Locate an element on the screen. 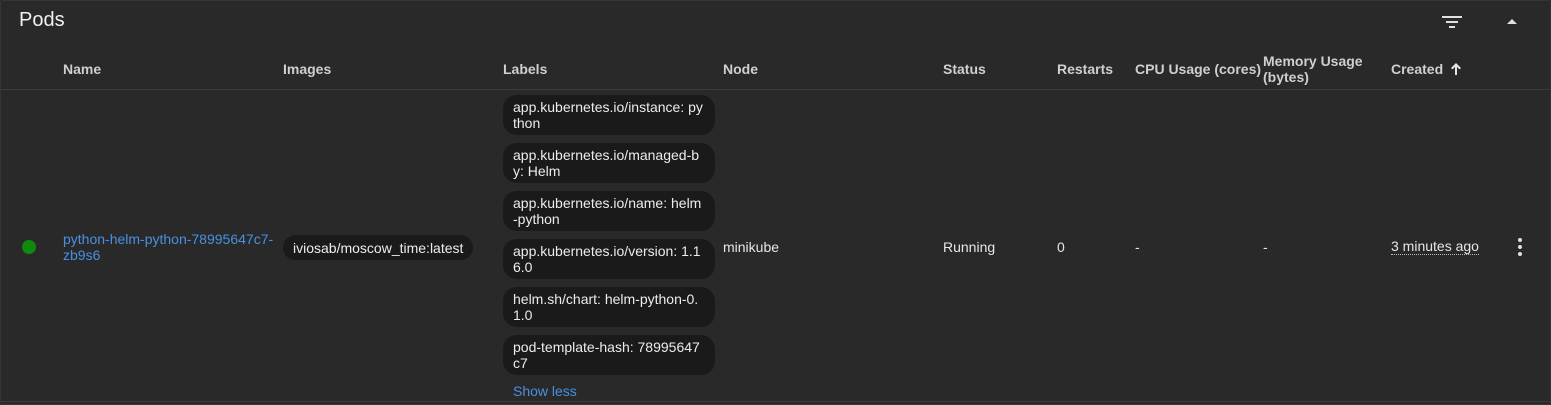  image-chip: iviosab/moscow_time:latest is located at coordinates (378, 247).